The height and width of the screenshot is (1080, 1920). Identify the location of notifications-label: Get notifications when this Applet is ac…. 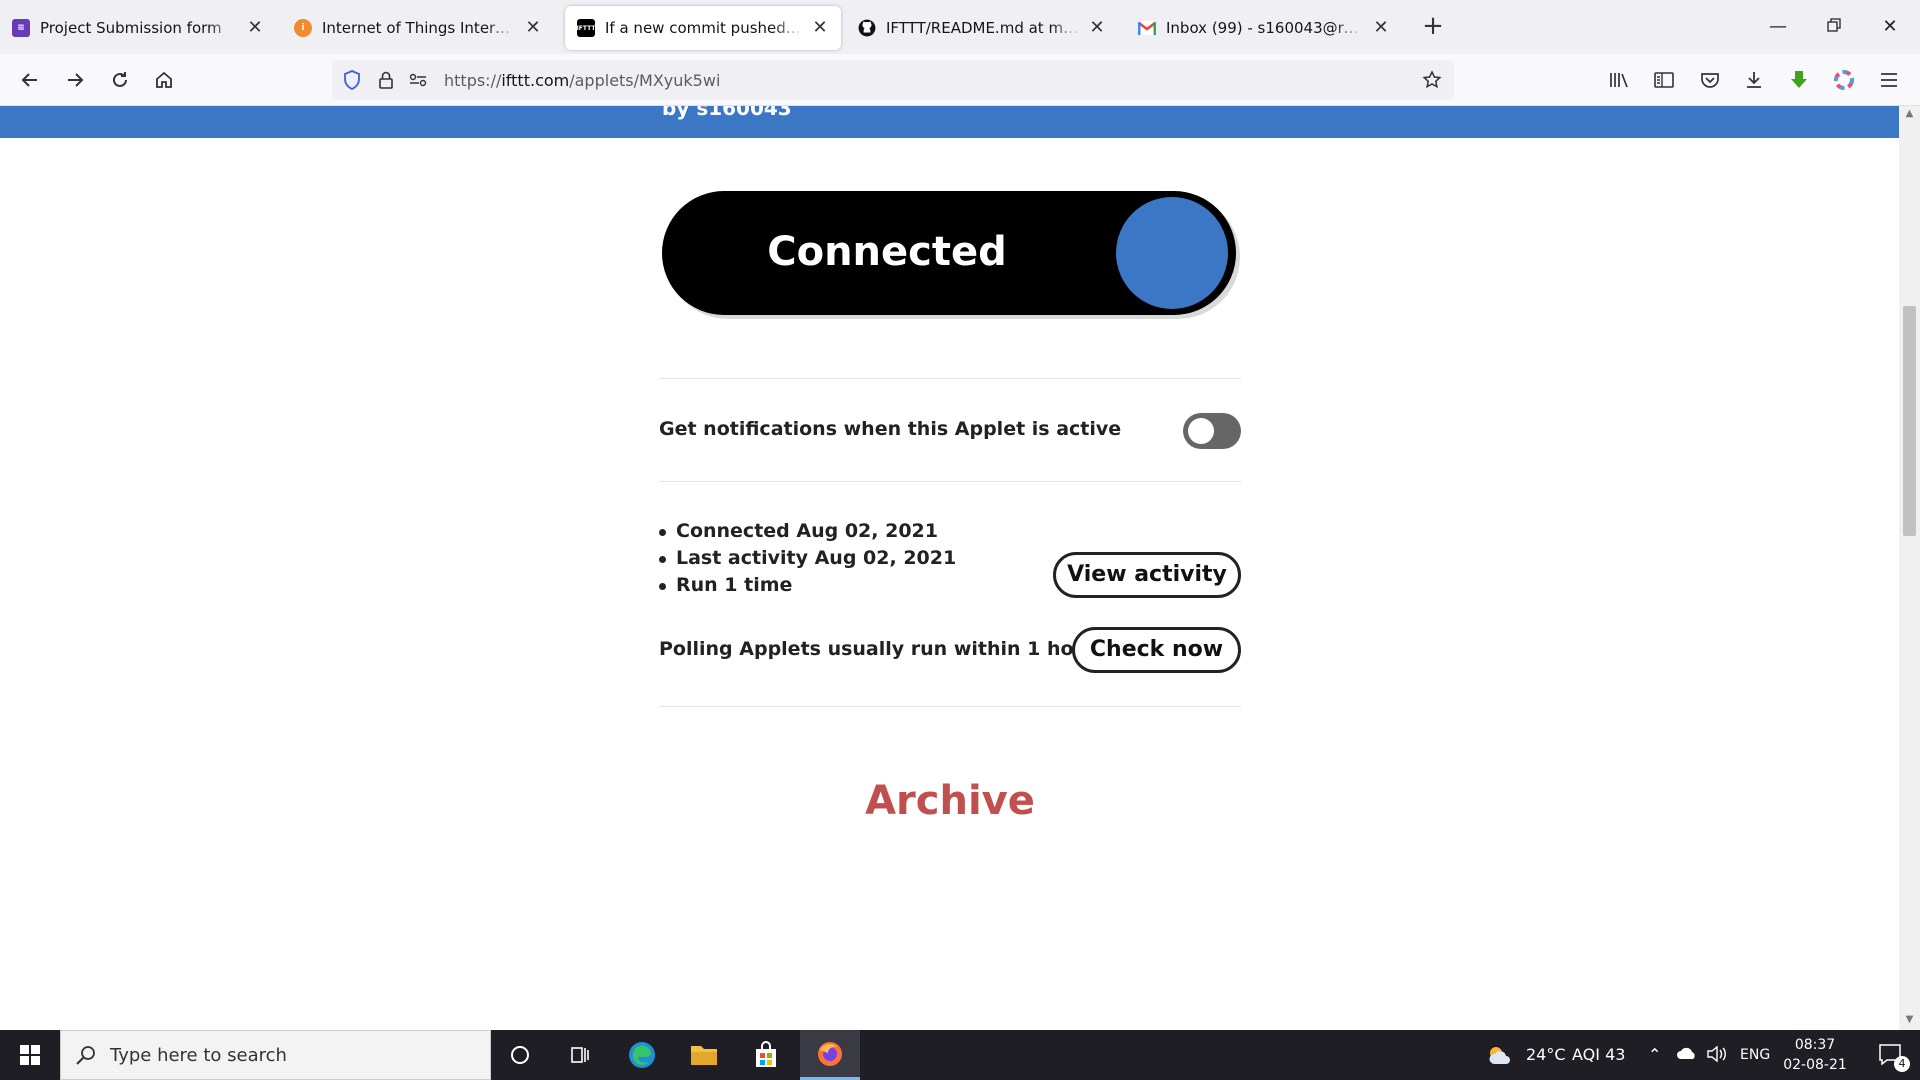
(890, 429).